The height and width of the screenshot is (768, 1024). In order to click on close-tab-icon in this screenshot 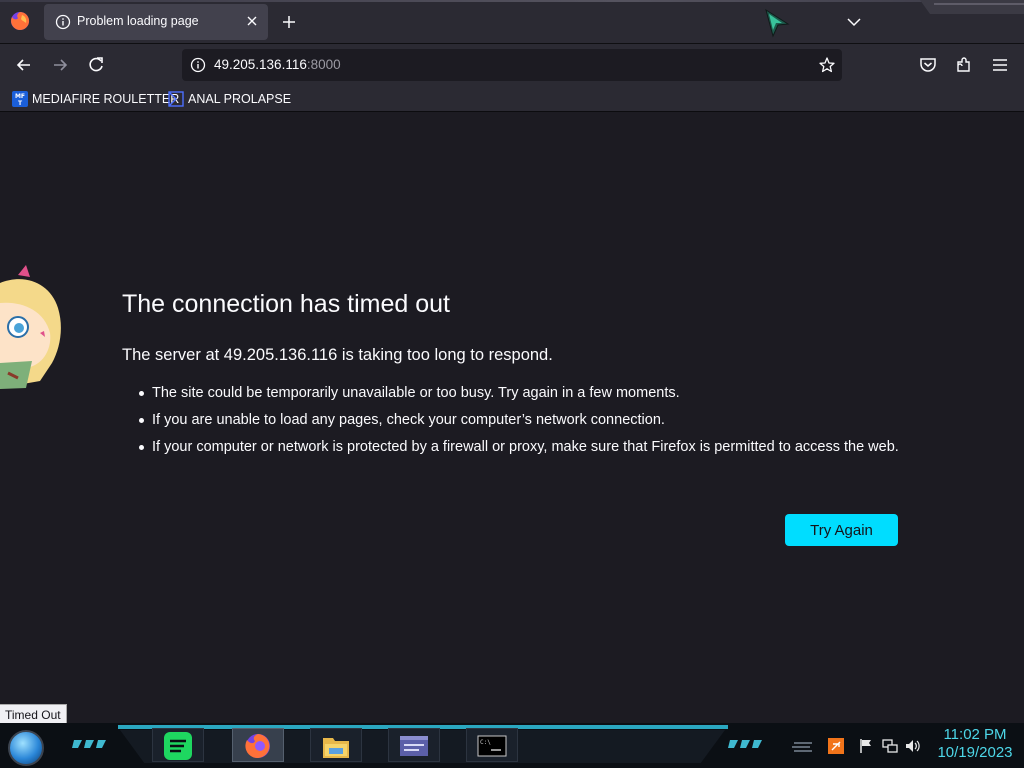, I will do `click(252, 21)`.